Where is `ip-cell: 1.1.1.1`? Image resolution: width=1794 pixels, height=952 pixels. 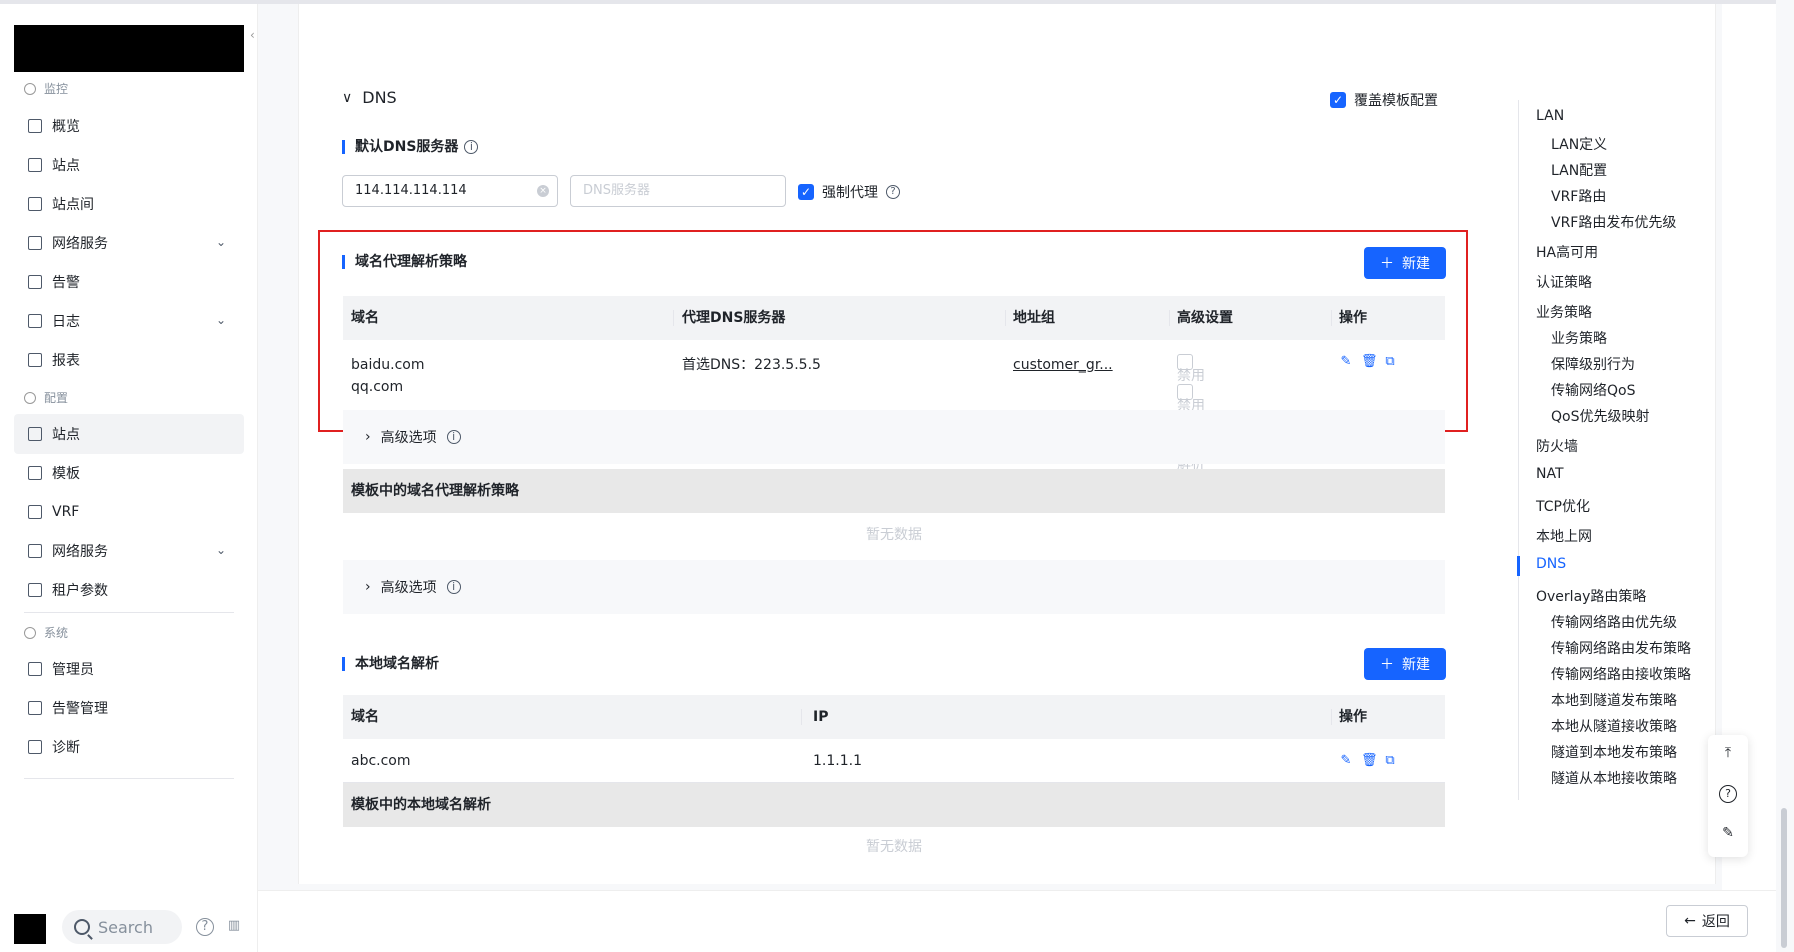 ip-cell: 1.1.1.1 is located at coordinates (837, 761).